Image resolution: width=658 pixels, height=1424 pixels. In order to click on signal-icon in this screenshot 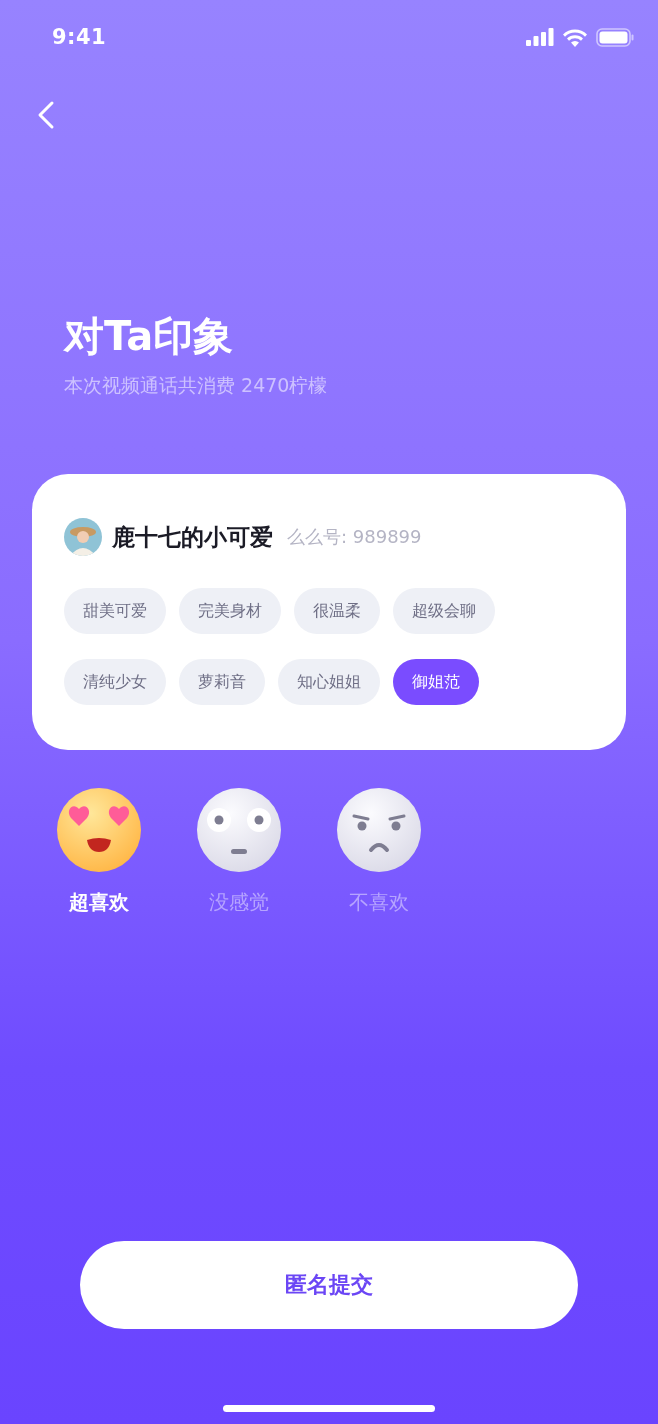, I will do `click(540, 37)`.